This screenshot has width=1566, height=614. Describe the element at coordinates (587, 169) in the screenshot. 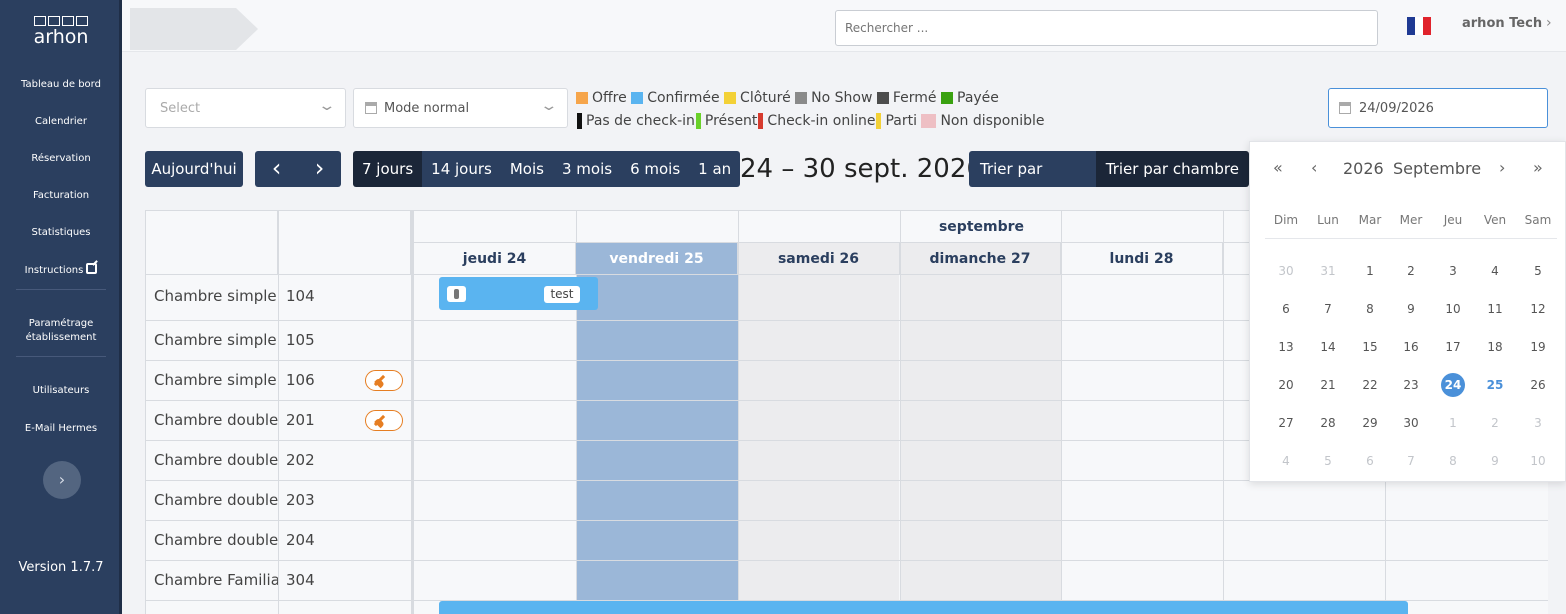

I see `period-3-mois: 3 mois` at that location.